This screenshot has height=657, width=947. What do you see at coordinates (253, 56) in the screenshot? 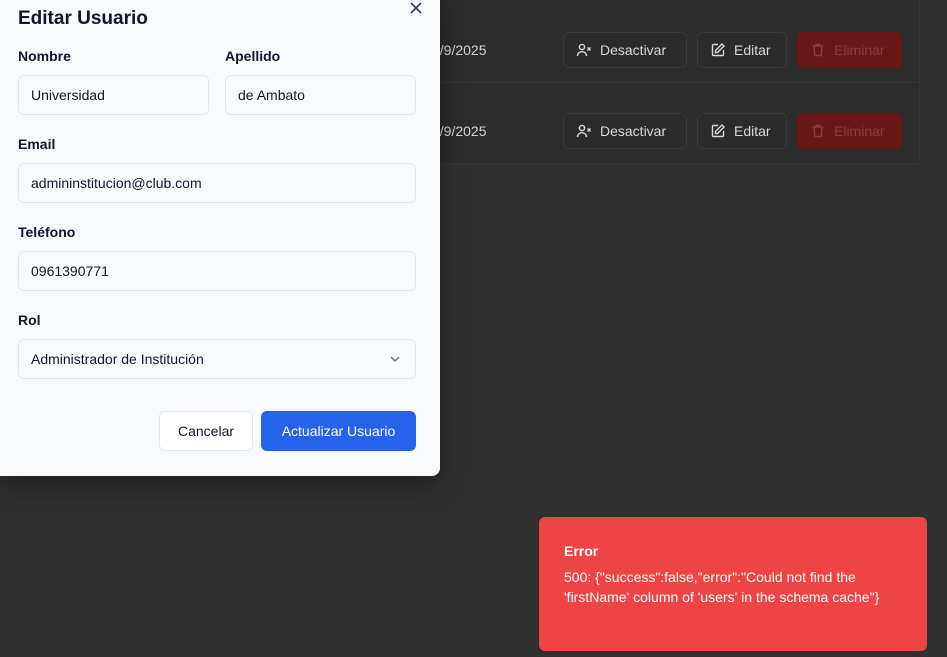
I see `last-name-label: Apellido` at bounding box center [253, 56].